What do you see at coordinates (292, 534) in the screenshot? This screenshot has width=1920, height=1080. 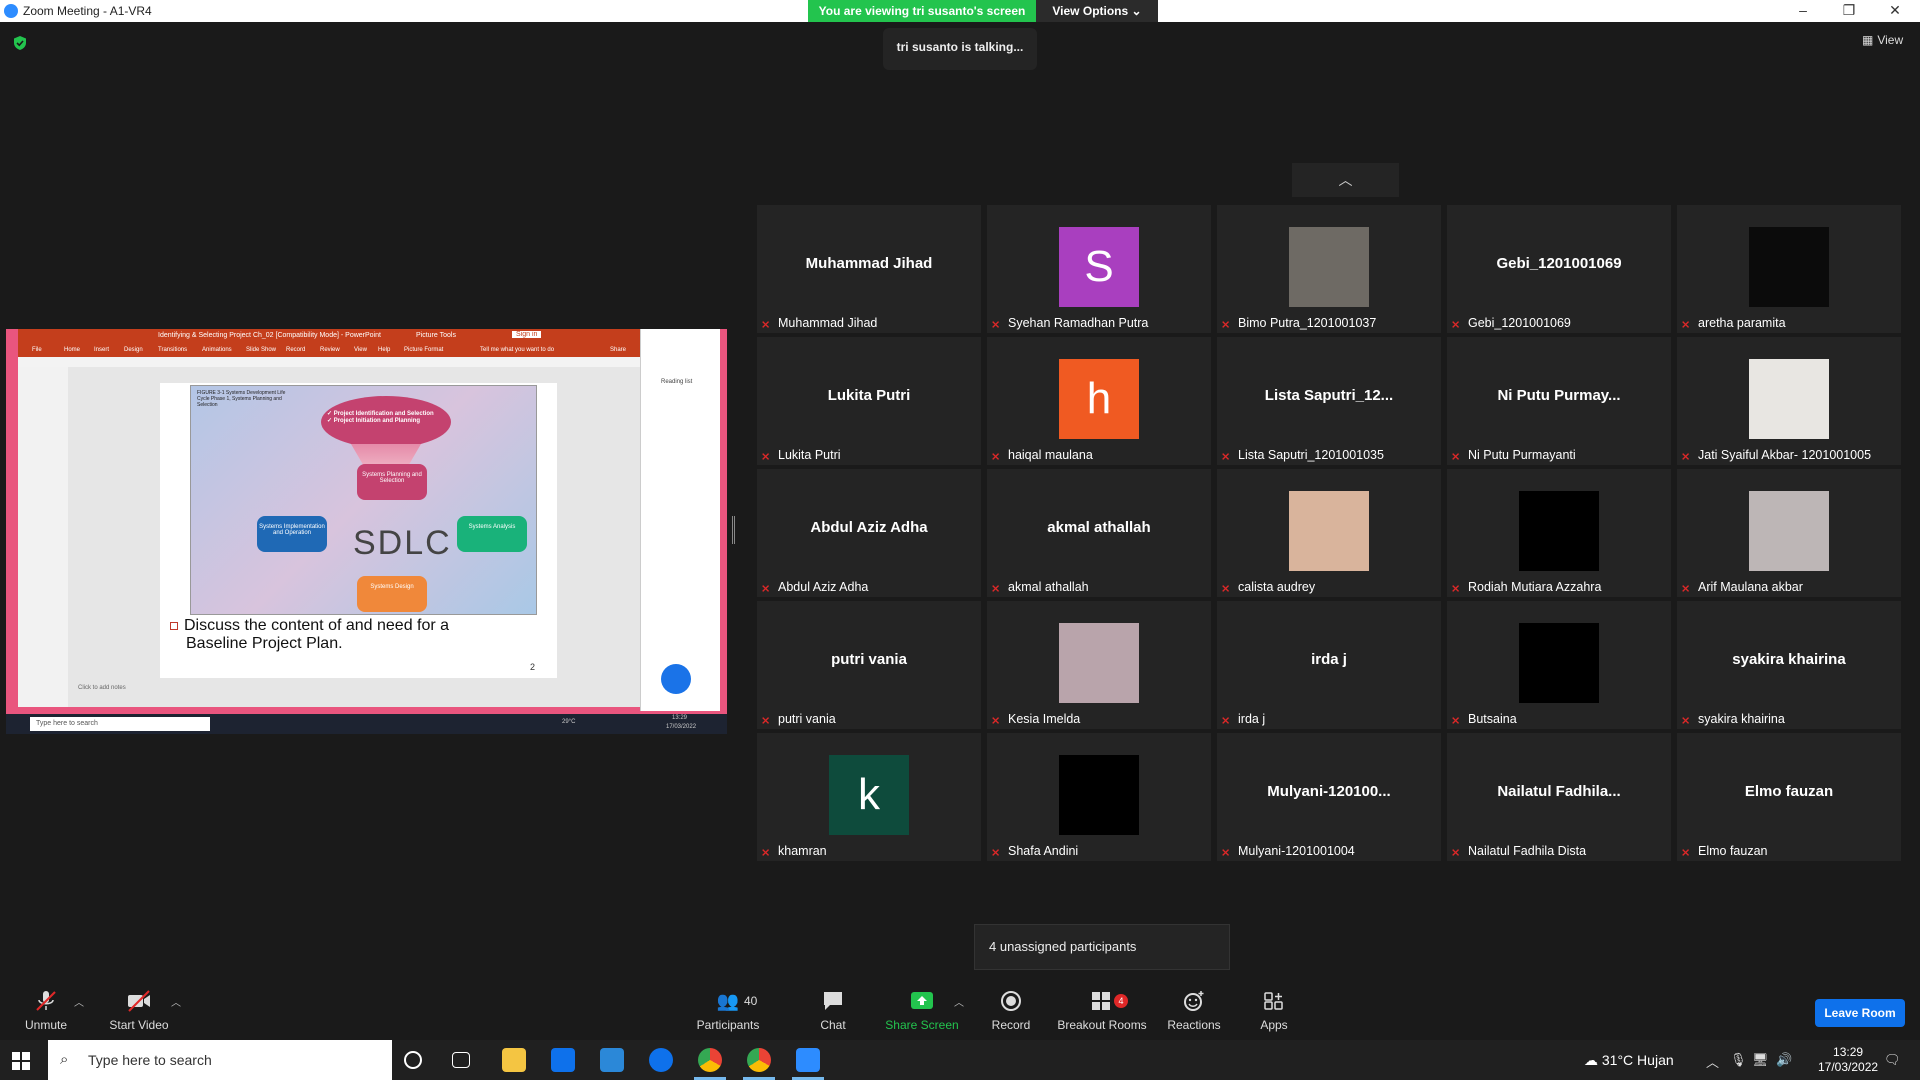 I see `implementation-box: Systems Implementation and Operation` at bounding box center [292, 534].